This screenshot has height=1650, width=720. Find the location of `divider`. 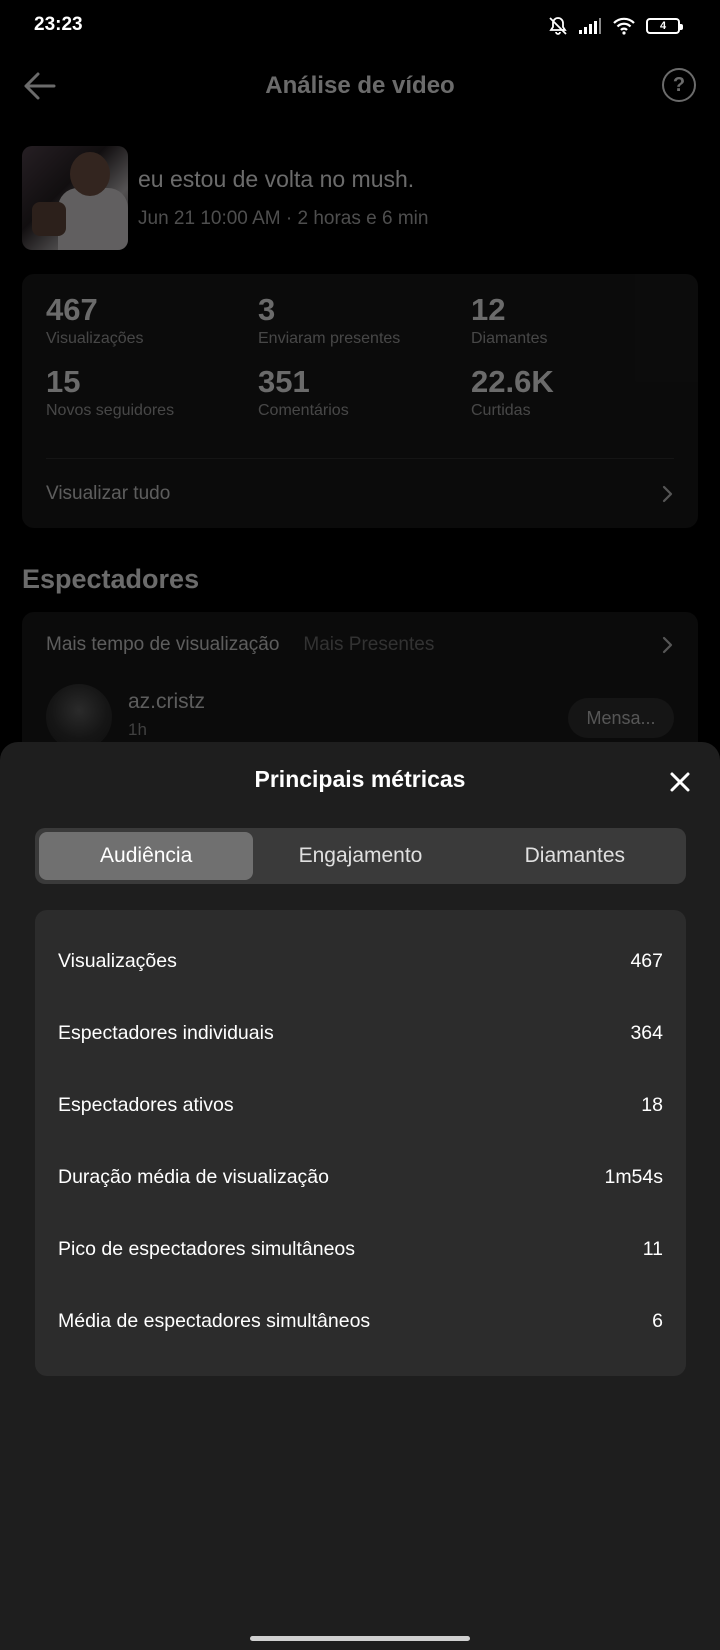

divider is located at coordinates (360, 458).